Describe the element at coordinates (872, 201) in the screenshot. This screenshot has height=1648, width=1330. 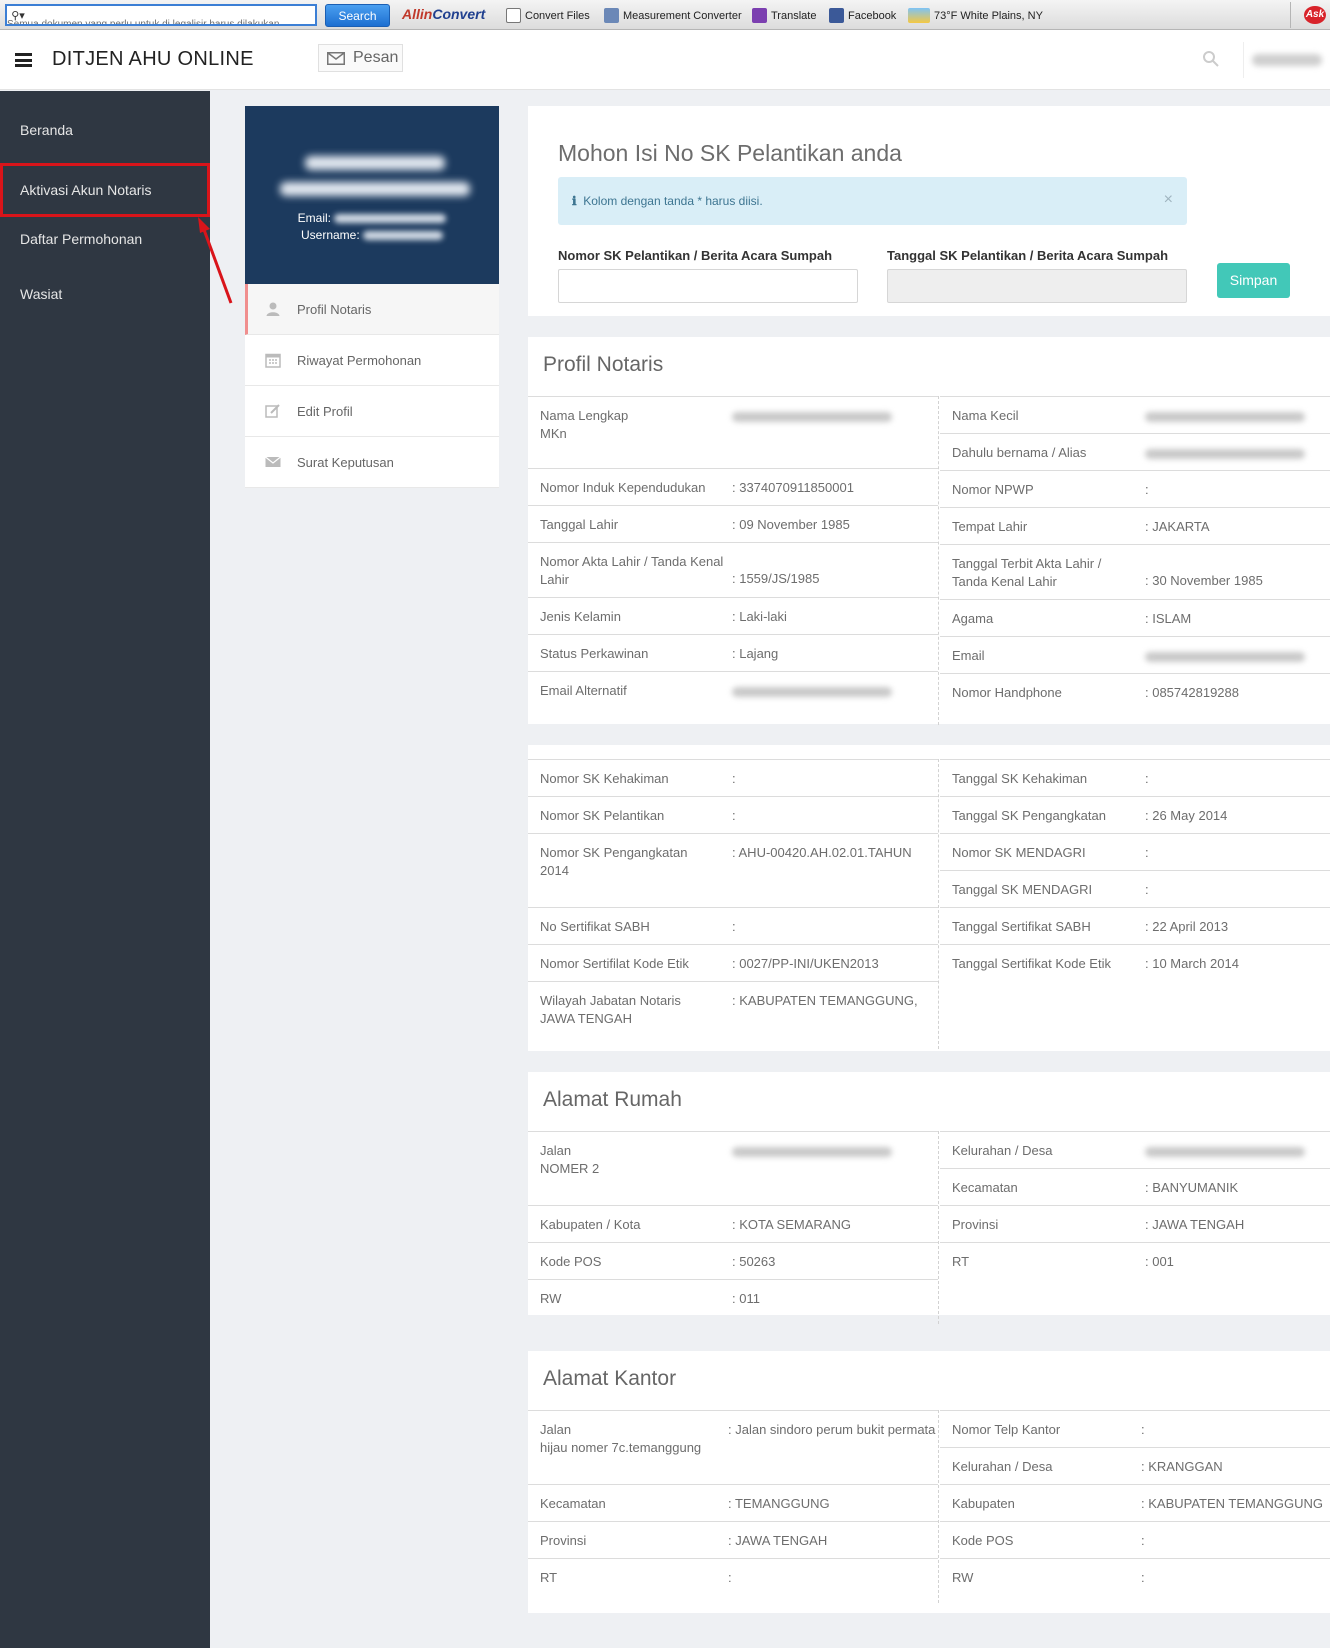
I see `info-alert: ℹ Kolom dengan tanda * harus diisi. ×` at that location.